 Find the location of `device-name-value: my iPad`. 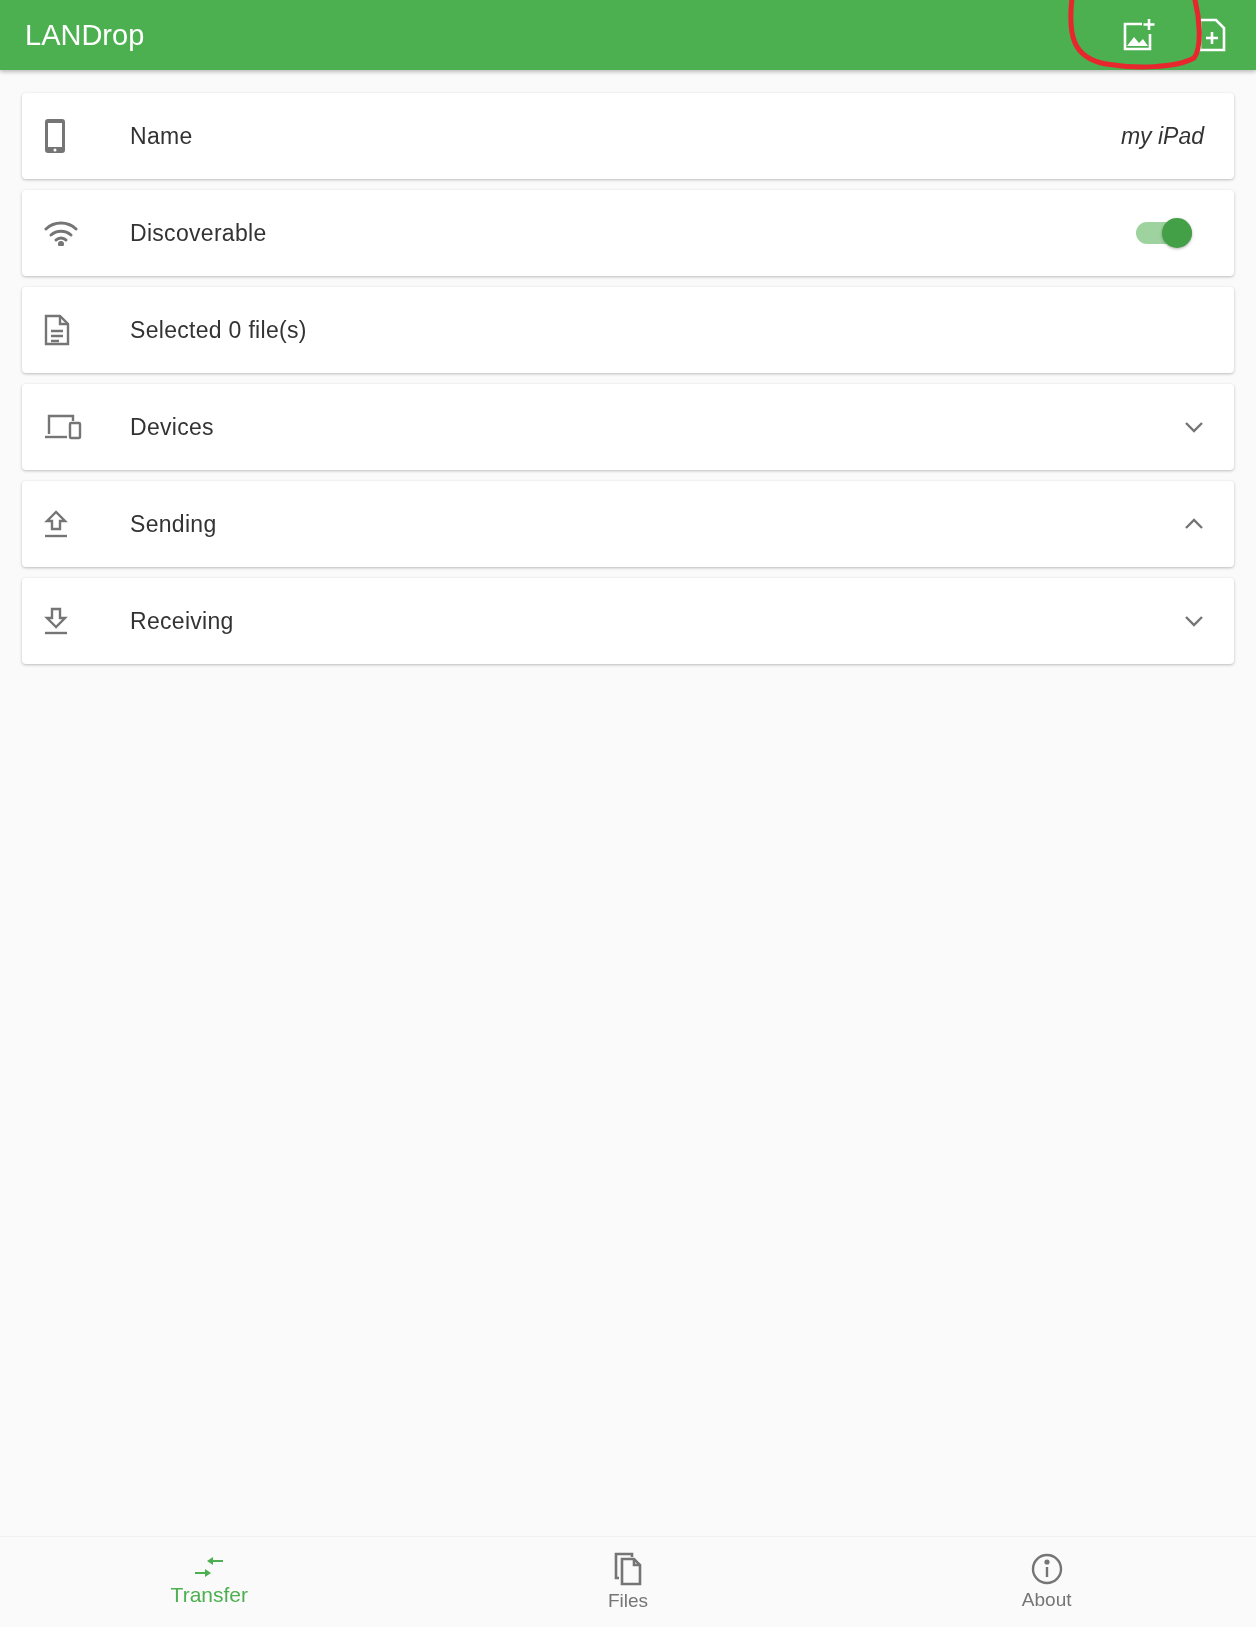

device-name-value: my iPad is located at coordinates (1162, 136).